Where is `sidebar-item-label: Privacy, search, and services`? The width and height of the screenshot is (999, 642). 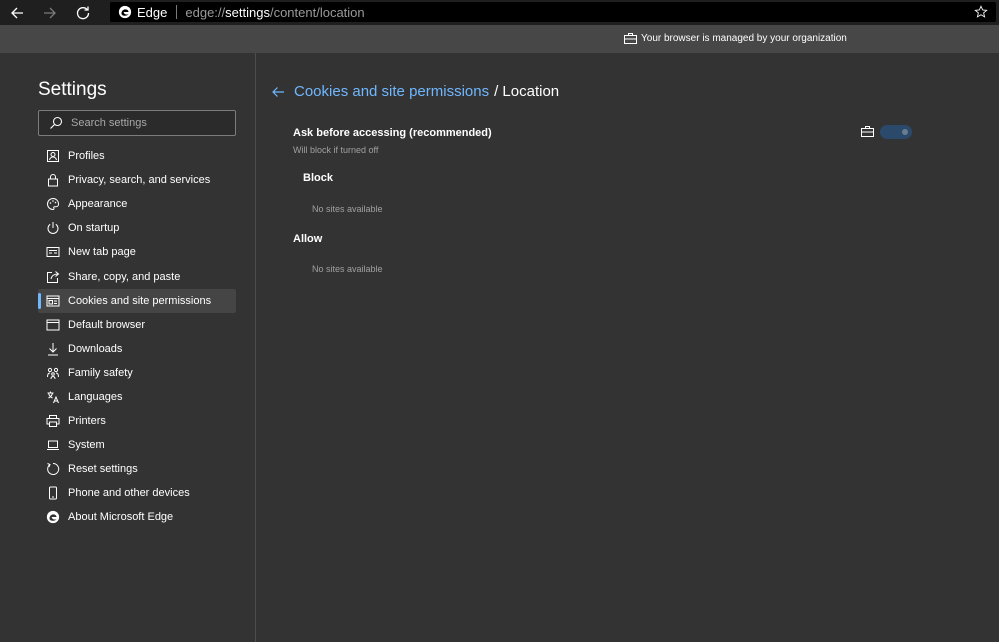 sidebar-item-label: Privacy, search, and services is located at coordinates (139, 180).